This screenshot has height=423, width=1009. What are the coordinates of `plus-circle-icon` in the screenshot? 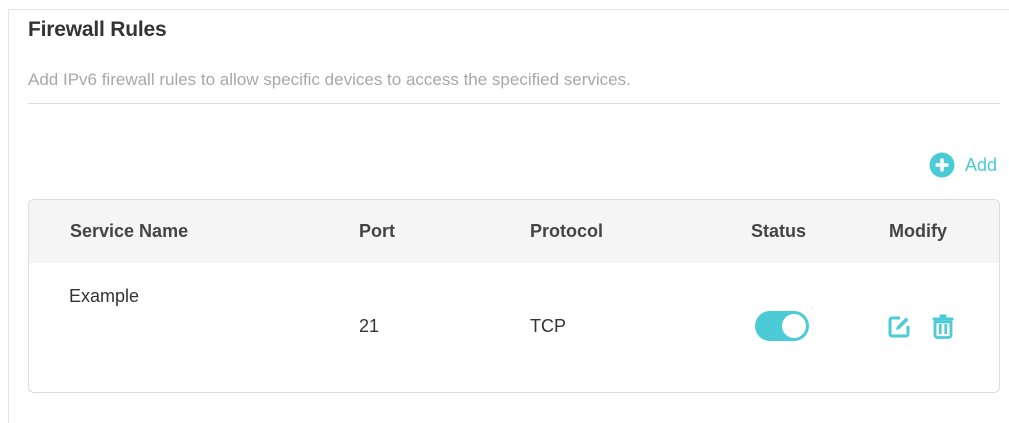 It's located at (942, 165).